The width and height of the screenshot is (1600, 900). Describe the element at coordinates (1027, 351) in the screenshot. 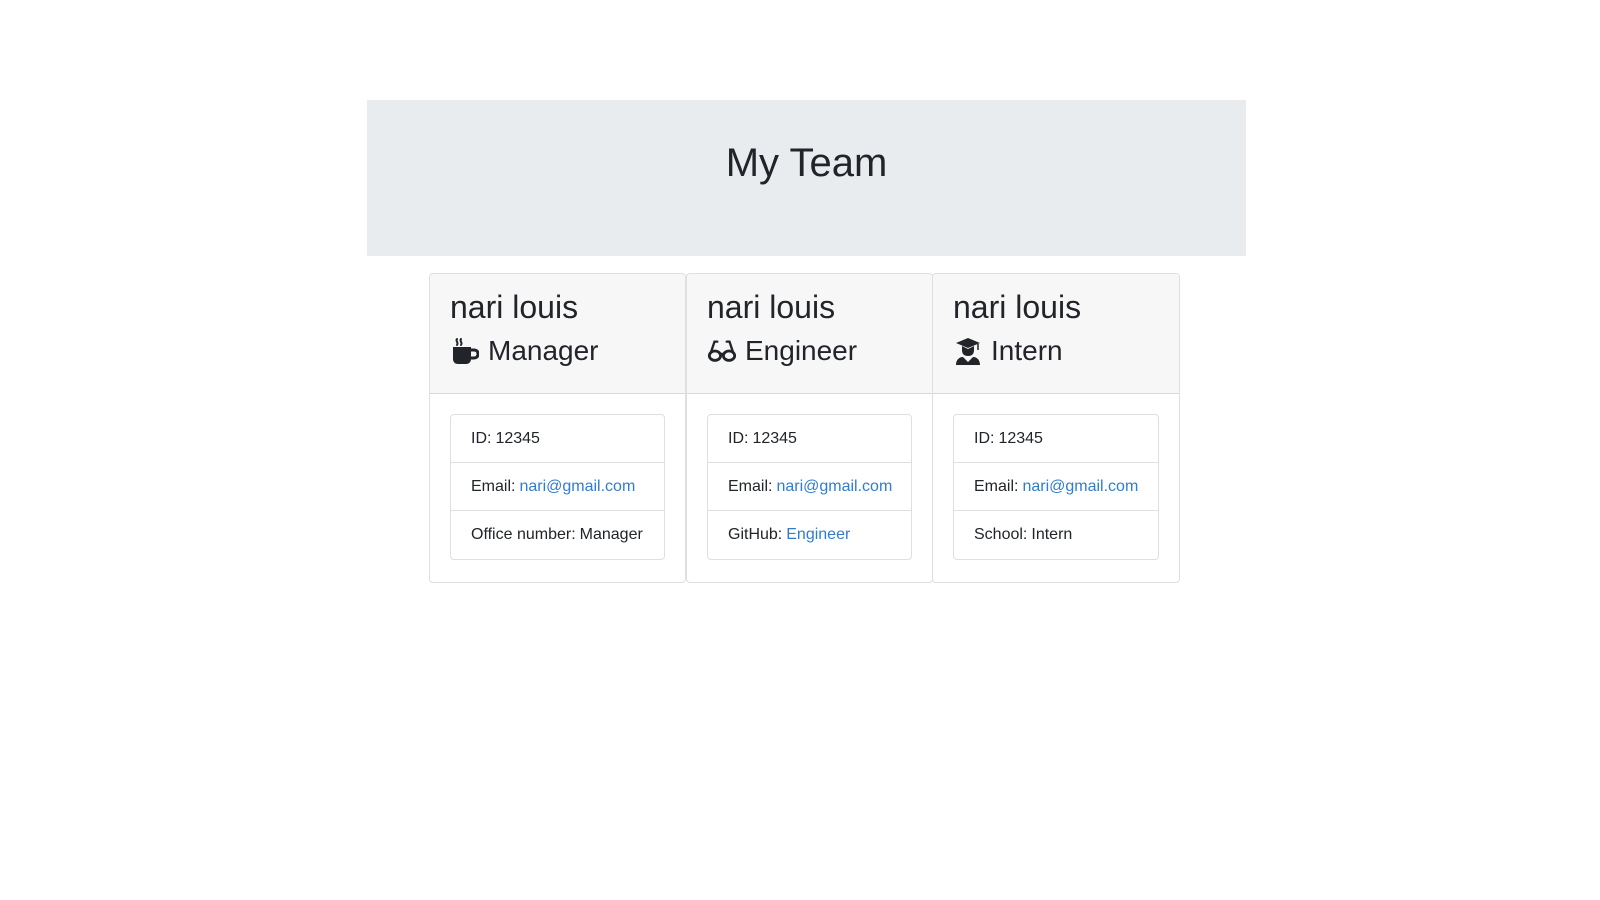

I see `role-label: Intern` at that location.